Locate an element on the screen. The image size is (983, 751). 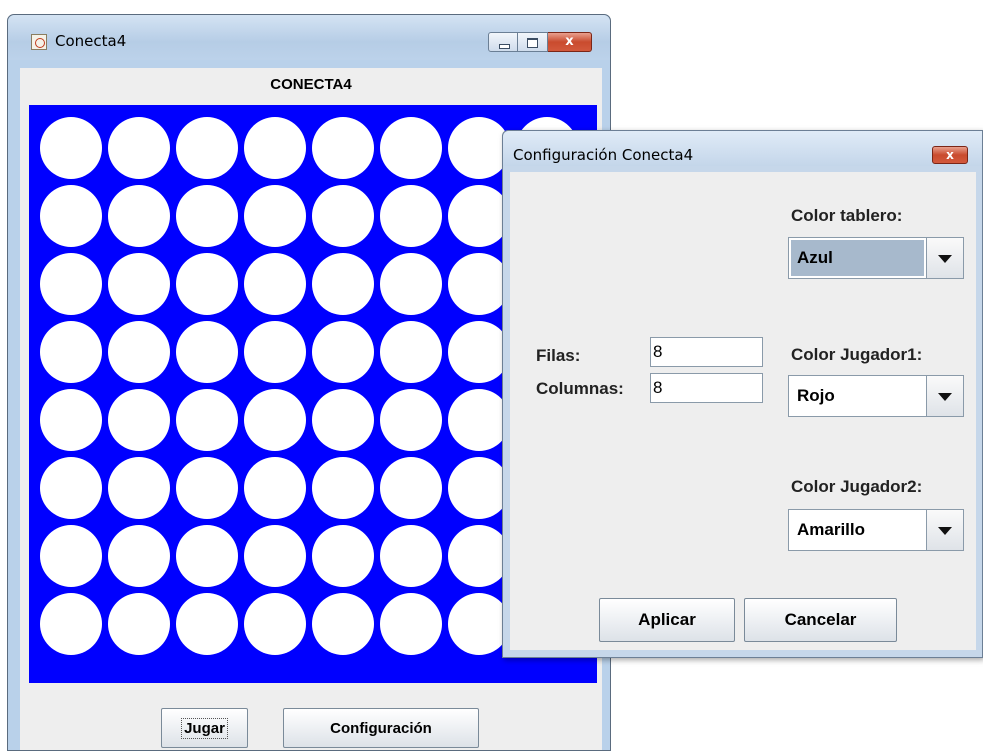
play-button: Jugar is located at coordinates (204, 728).